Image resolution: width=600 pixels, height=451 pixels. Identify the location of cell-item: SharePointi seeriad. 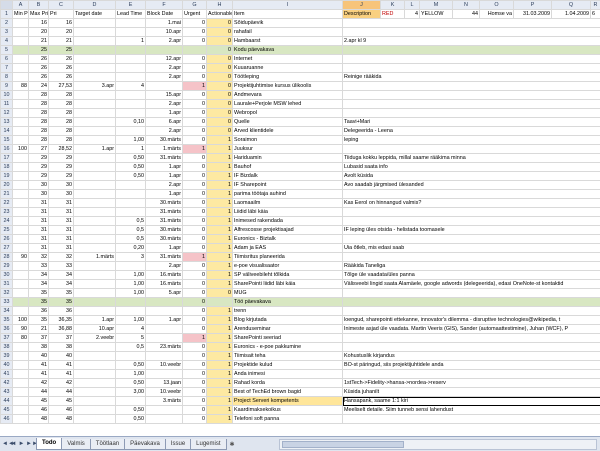
(288, 338).